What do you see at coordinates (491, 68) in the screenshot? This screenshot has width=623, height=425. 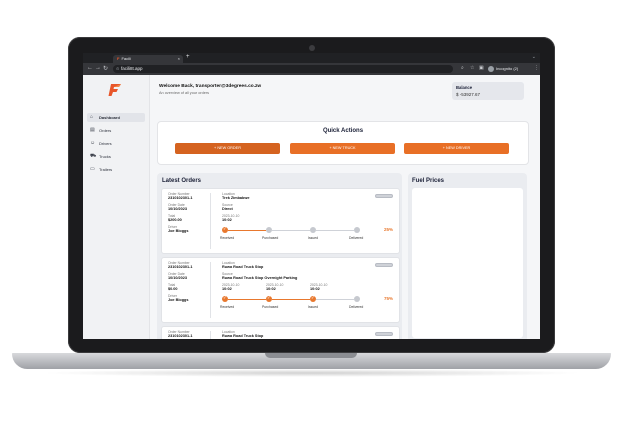 I see `incognito-icon` at bounding box center [491, 68].